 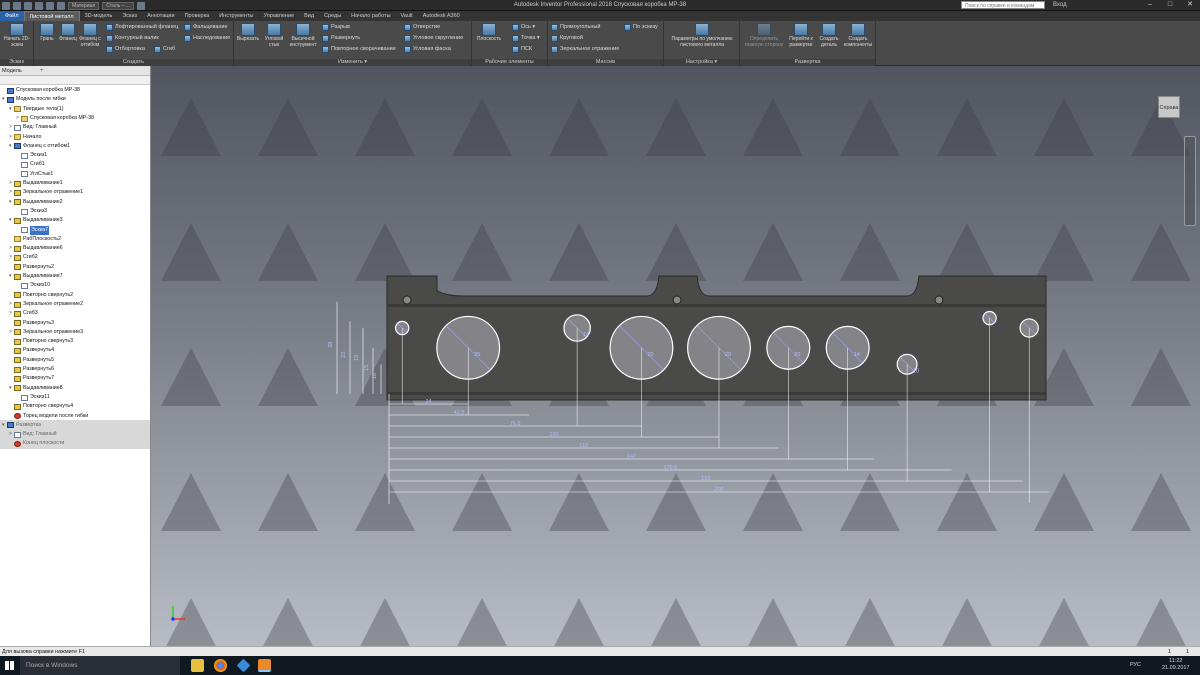 What do you see at coordinates (407, 16) in the screenshot?
I see `tab-11: Vault` at bounding box center [407, 16].